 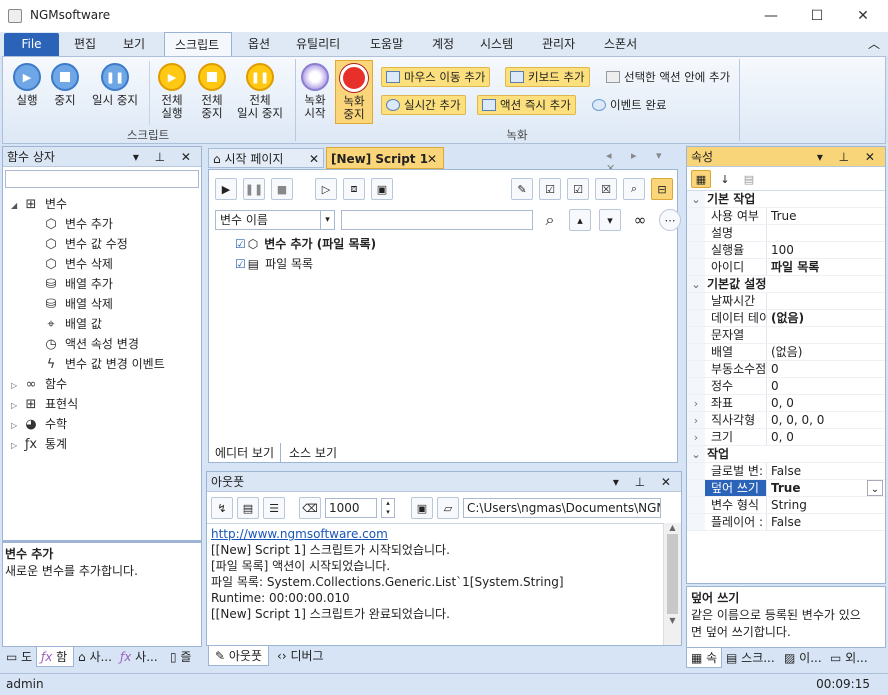 What do you see at coordinates (222, 508) in the screenshot?
I see `clear-icon: ↯` at bounding box center [222, 508].